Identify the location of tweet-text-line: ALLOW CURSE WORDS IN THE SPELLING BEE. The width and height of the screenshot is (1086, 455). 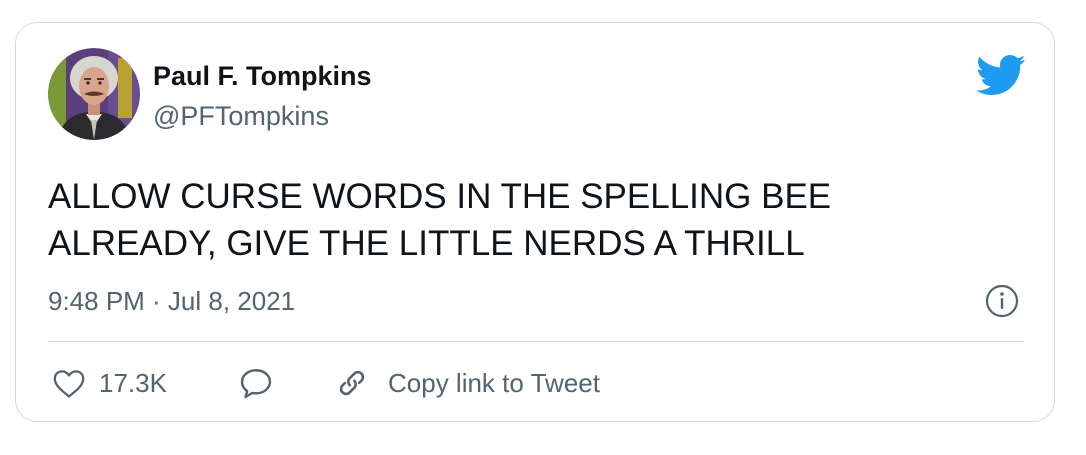
(440, 196).